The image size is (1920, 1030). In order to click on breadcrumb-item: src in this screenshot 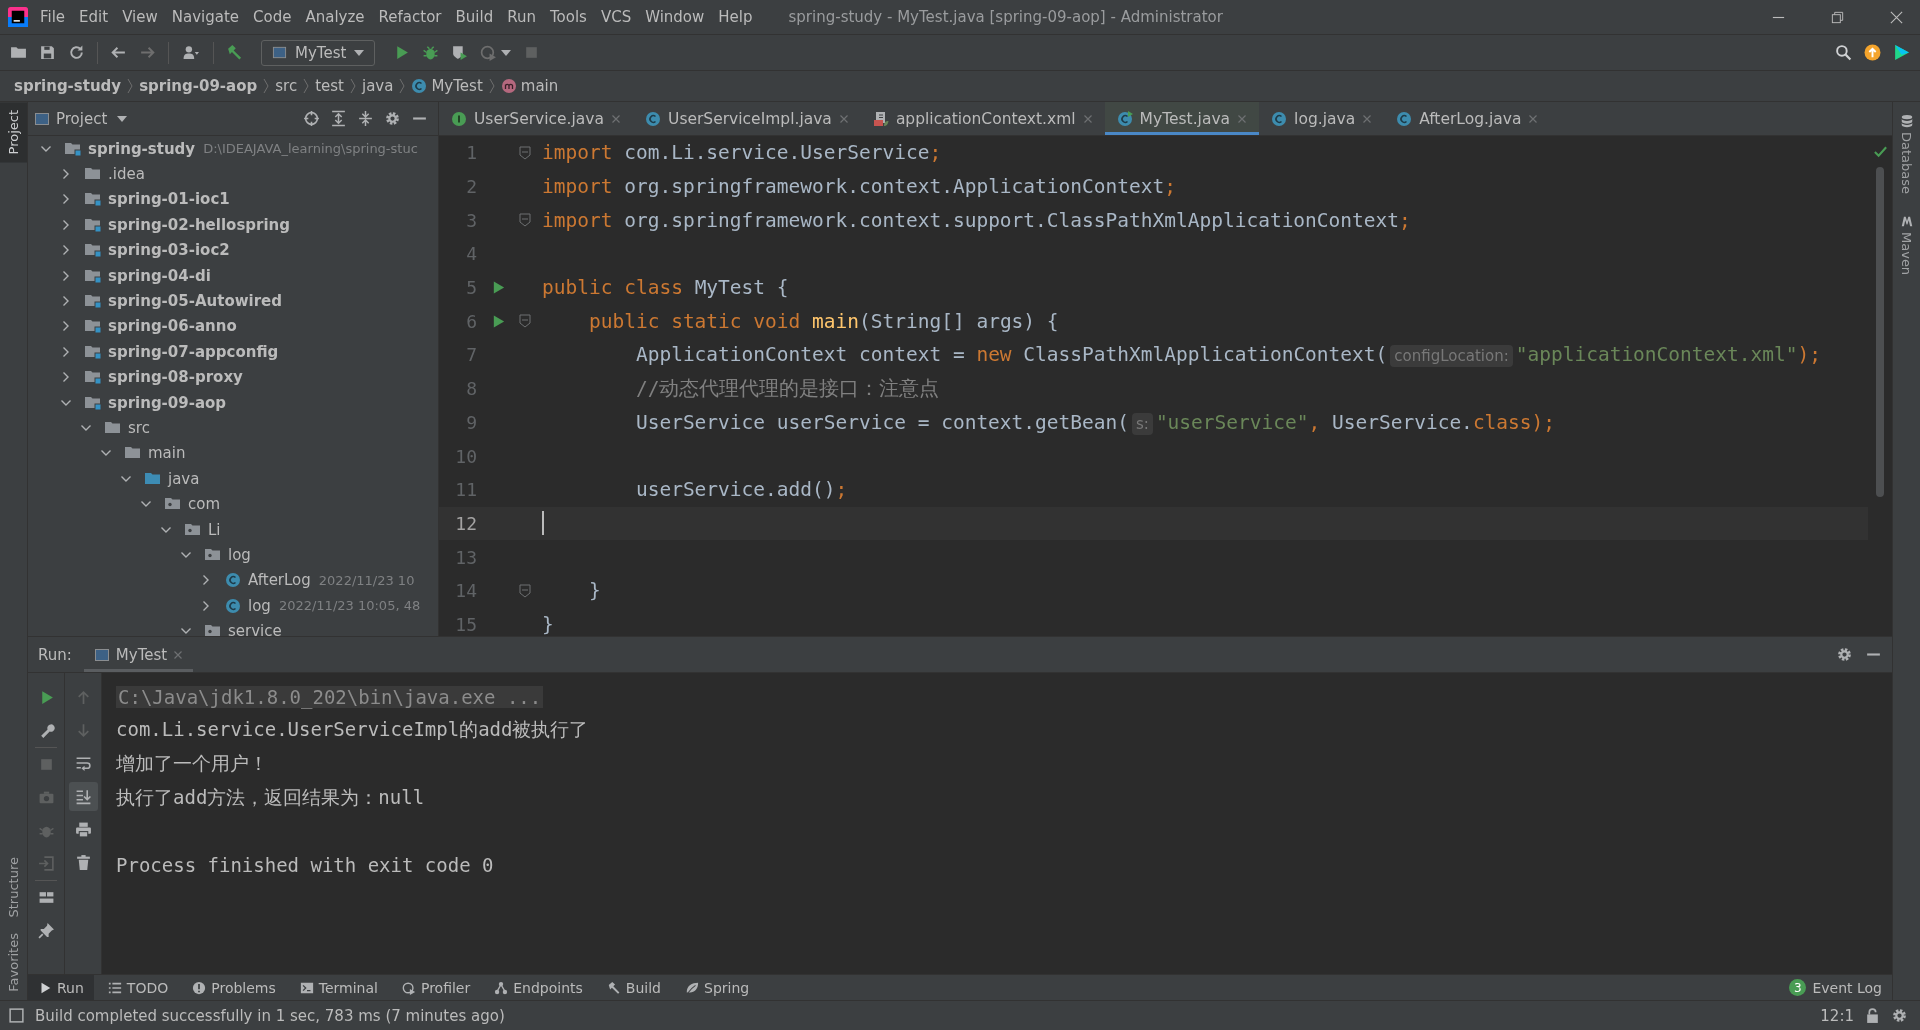, I will do `click(286, 86)`.